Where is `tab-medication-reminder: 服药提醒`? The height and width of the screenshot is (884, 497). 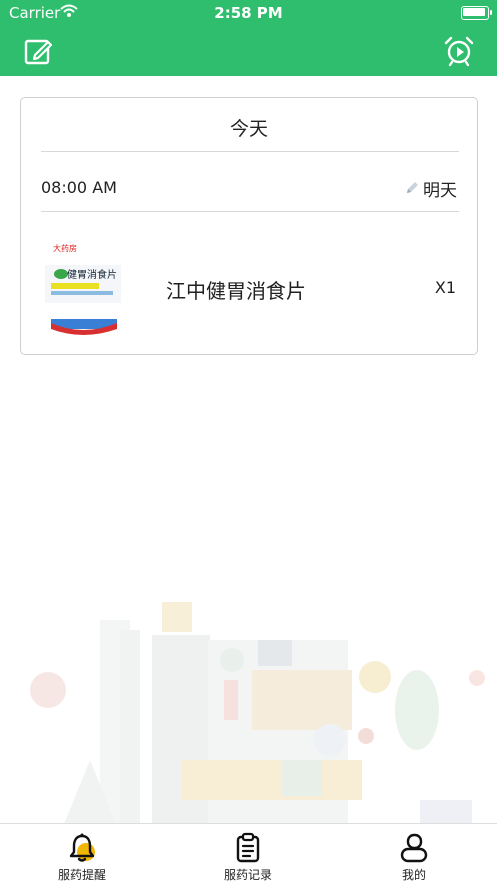 tab-medication-reminder: 服药提醒 is located at coordinates (82, 854).